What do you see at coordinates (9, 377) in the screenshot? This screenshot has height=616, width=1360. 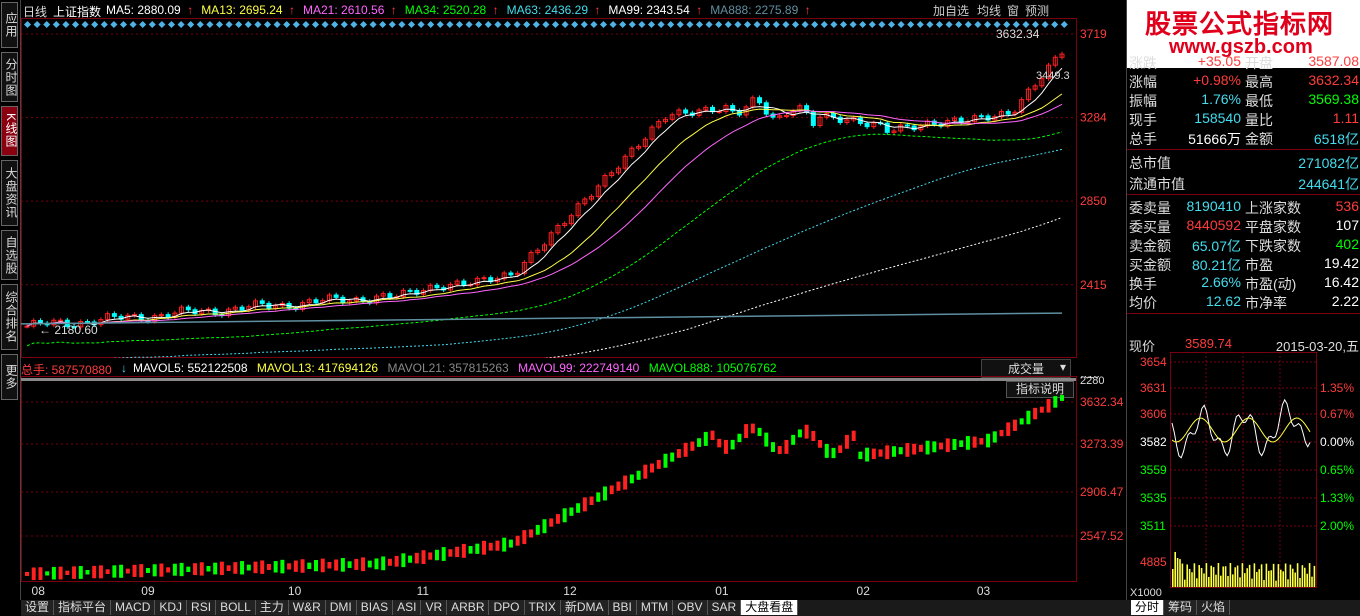 I see `sidebar-item-more: 更多` at bounding box center [9, 377].